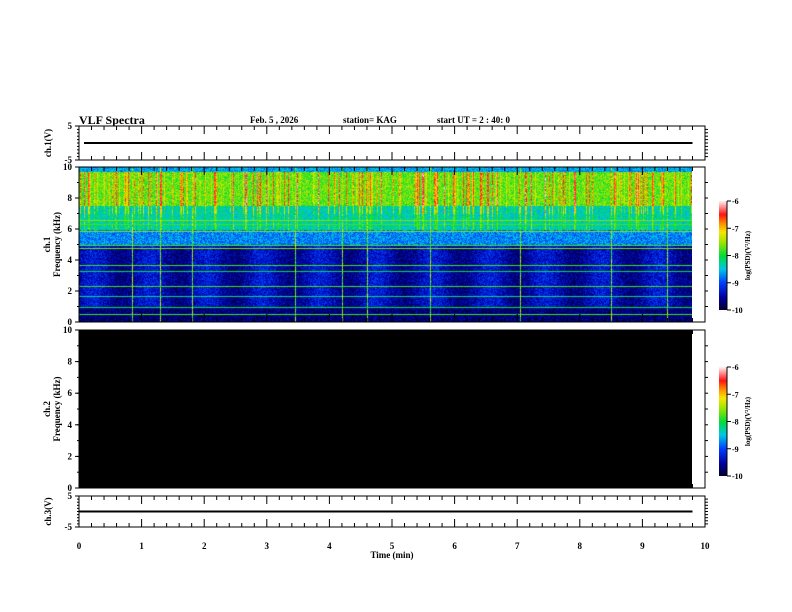  I want to click on x-tick-label: 8, so click(580, 546).